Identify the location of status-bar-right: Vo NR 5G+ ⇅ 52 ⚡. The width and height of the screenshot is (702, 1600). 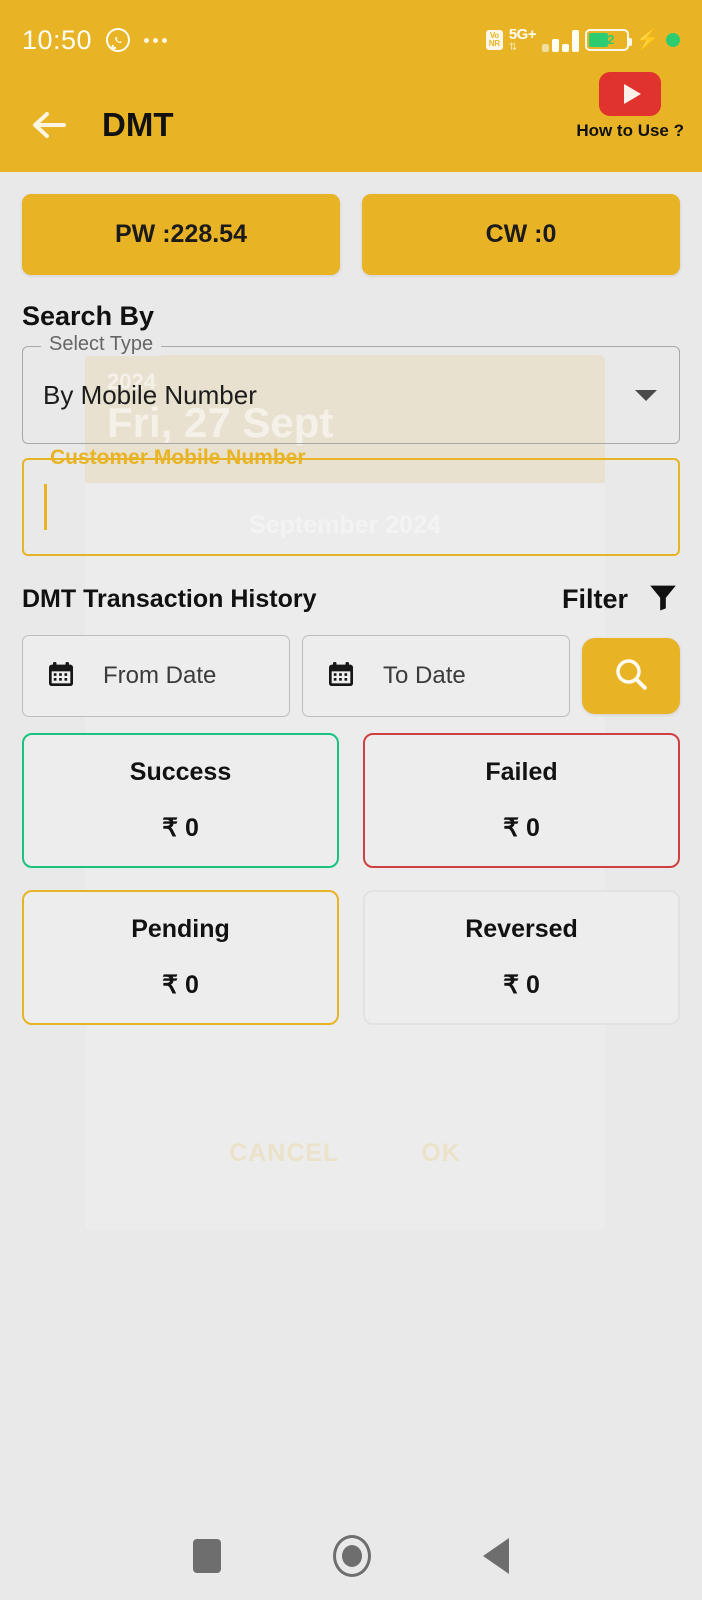
(582, 39).